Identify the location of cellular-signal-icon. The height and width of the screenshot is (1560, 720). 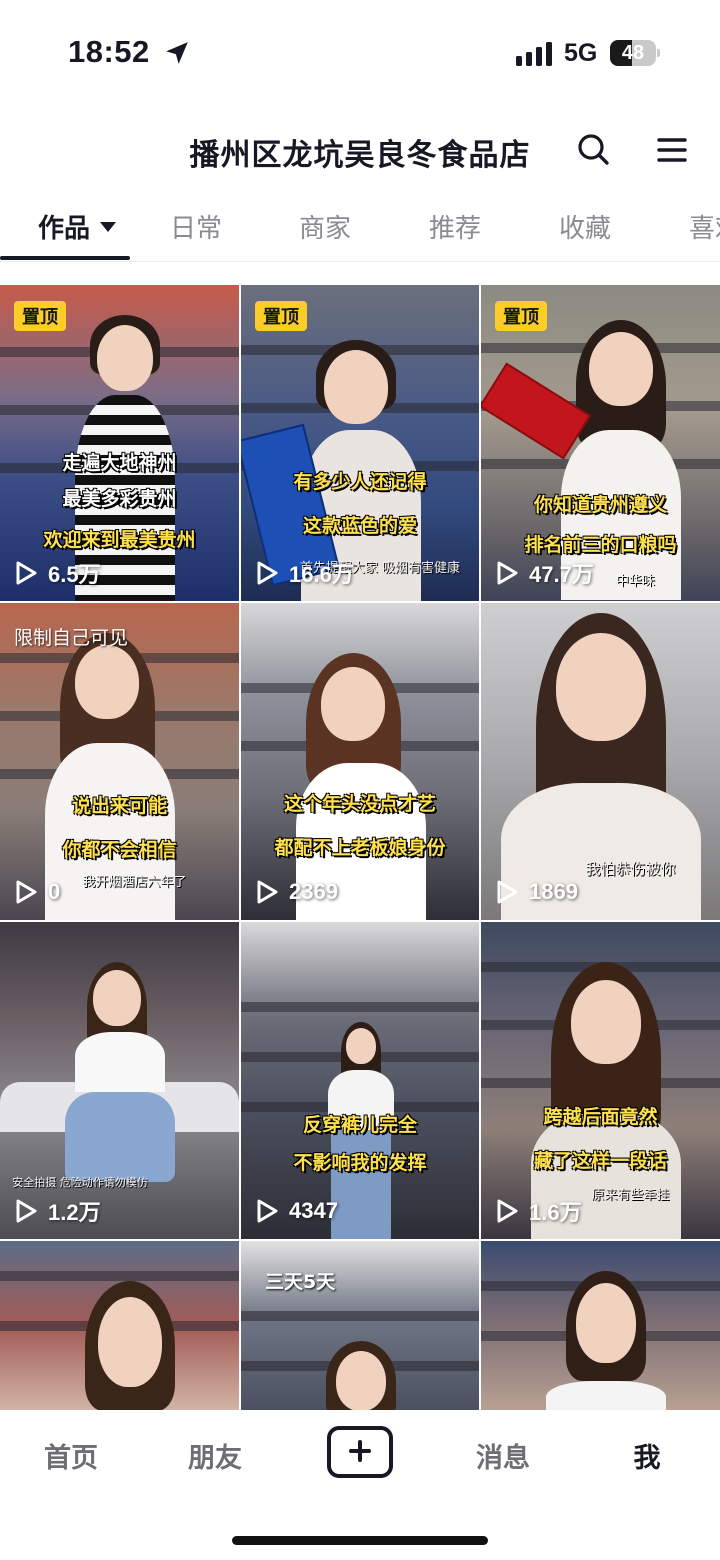
(534, 54).